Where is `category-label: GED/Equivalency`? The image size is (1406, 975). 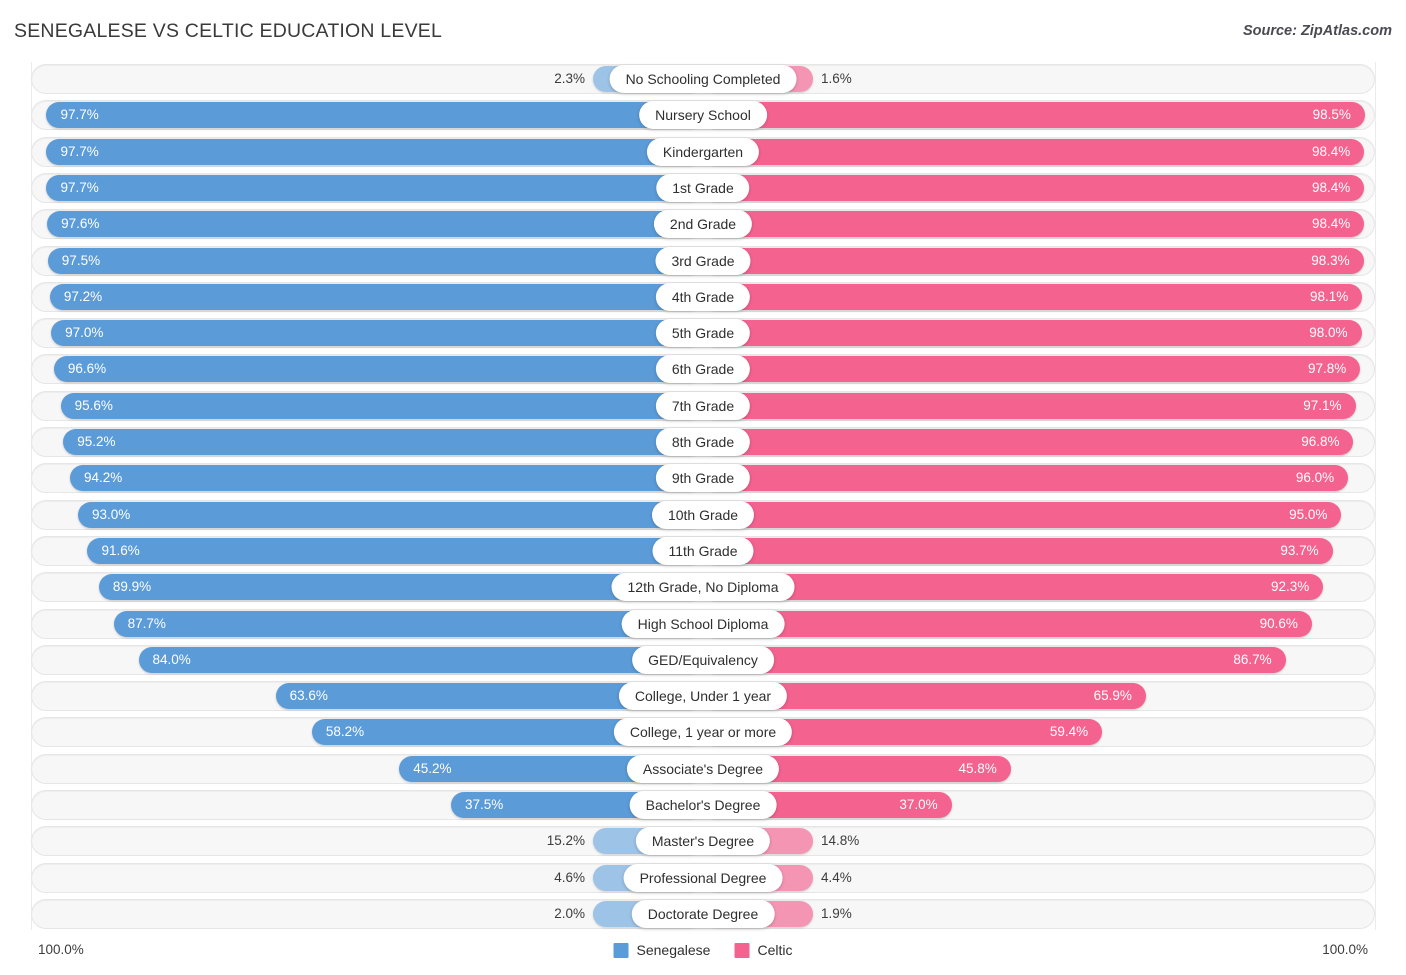
category-label: GED/Equivalency is located at coordinates (703, 659).